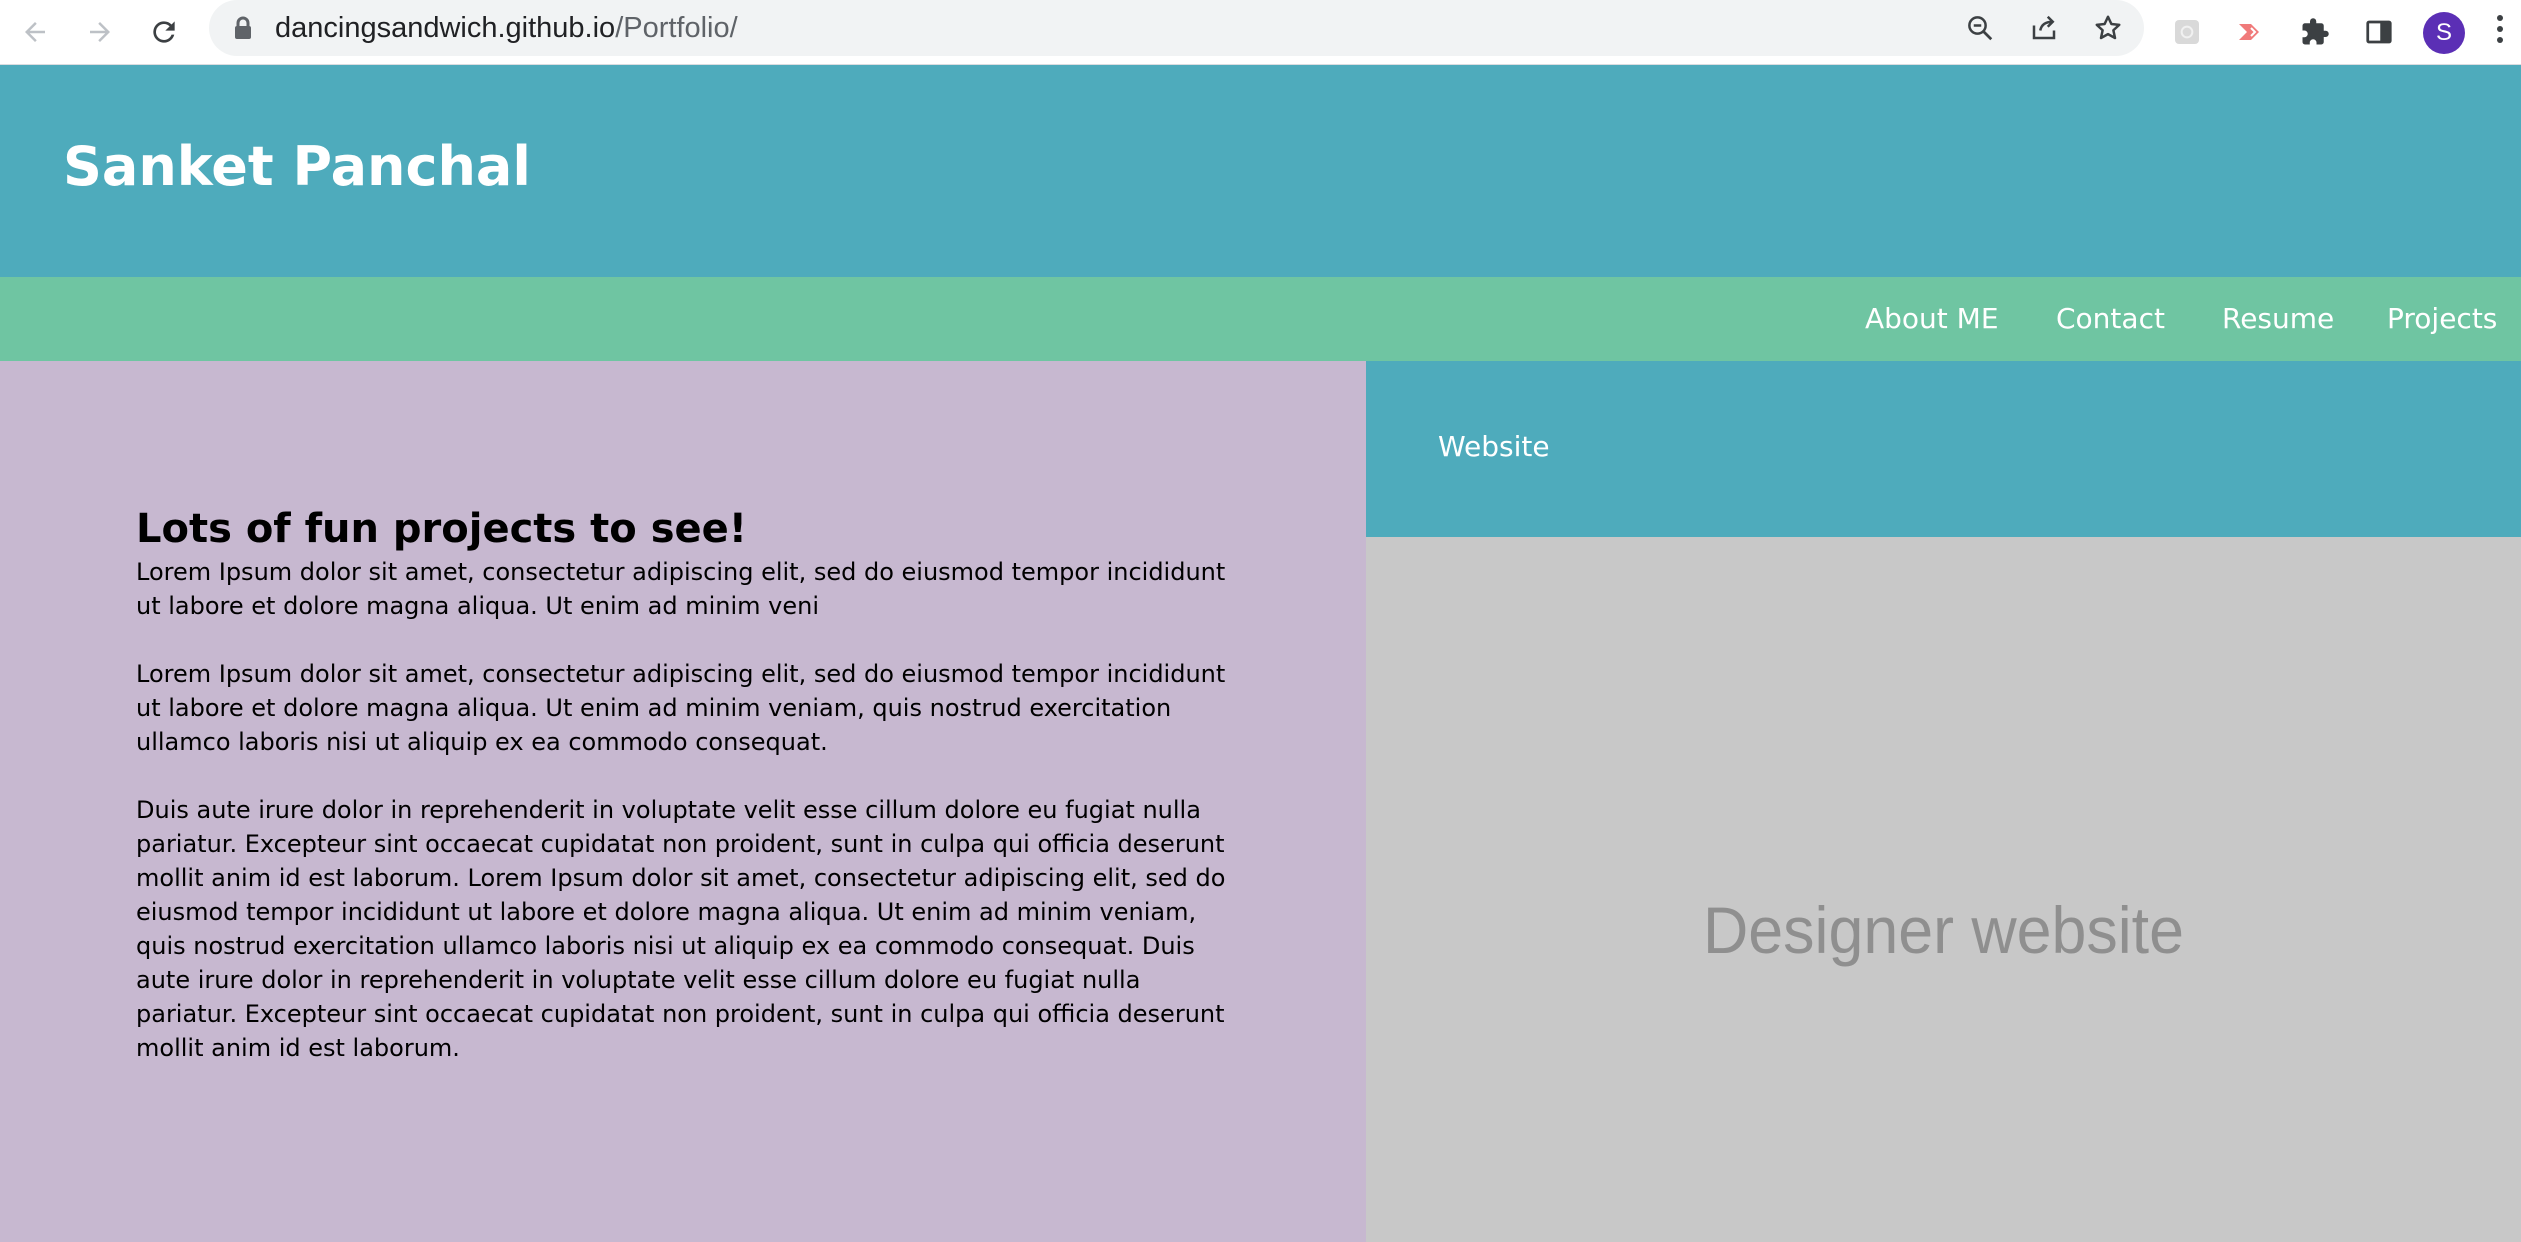  What do you see at coordinates (441, 529) in the screenshot?
I see `intro-heading: Lots of fun projects to see!` at bounding box center [441, 529].